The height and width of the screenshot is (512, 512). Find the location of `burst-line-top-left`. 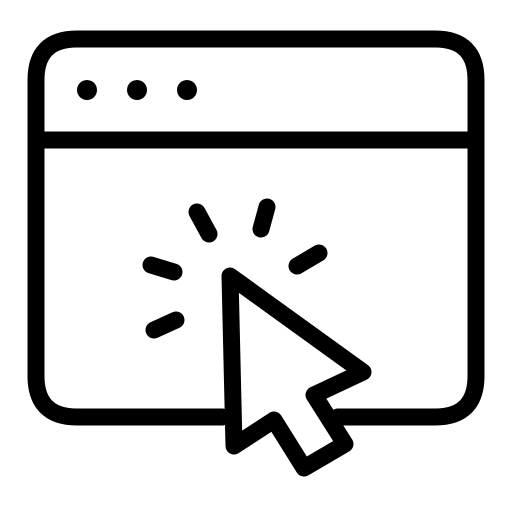

burst-line-top-left is located at coordinates (203, 223).